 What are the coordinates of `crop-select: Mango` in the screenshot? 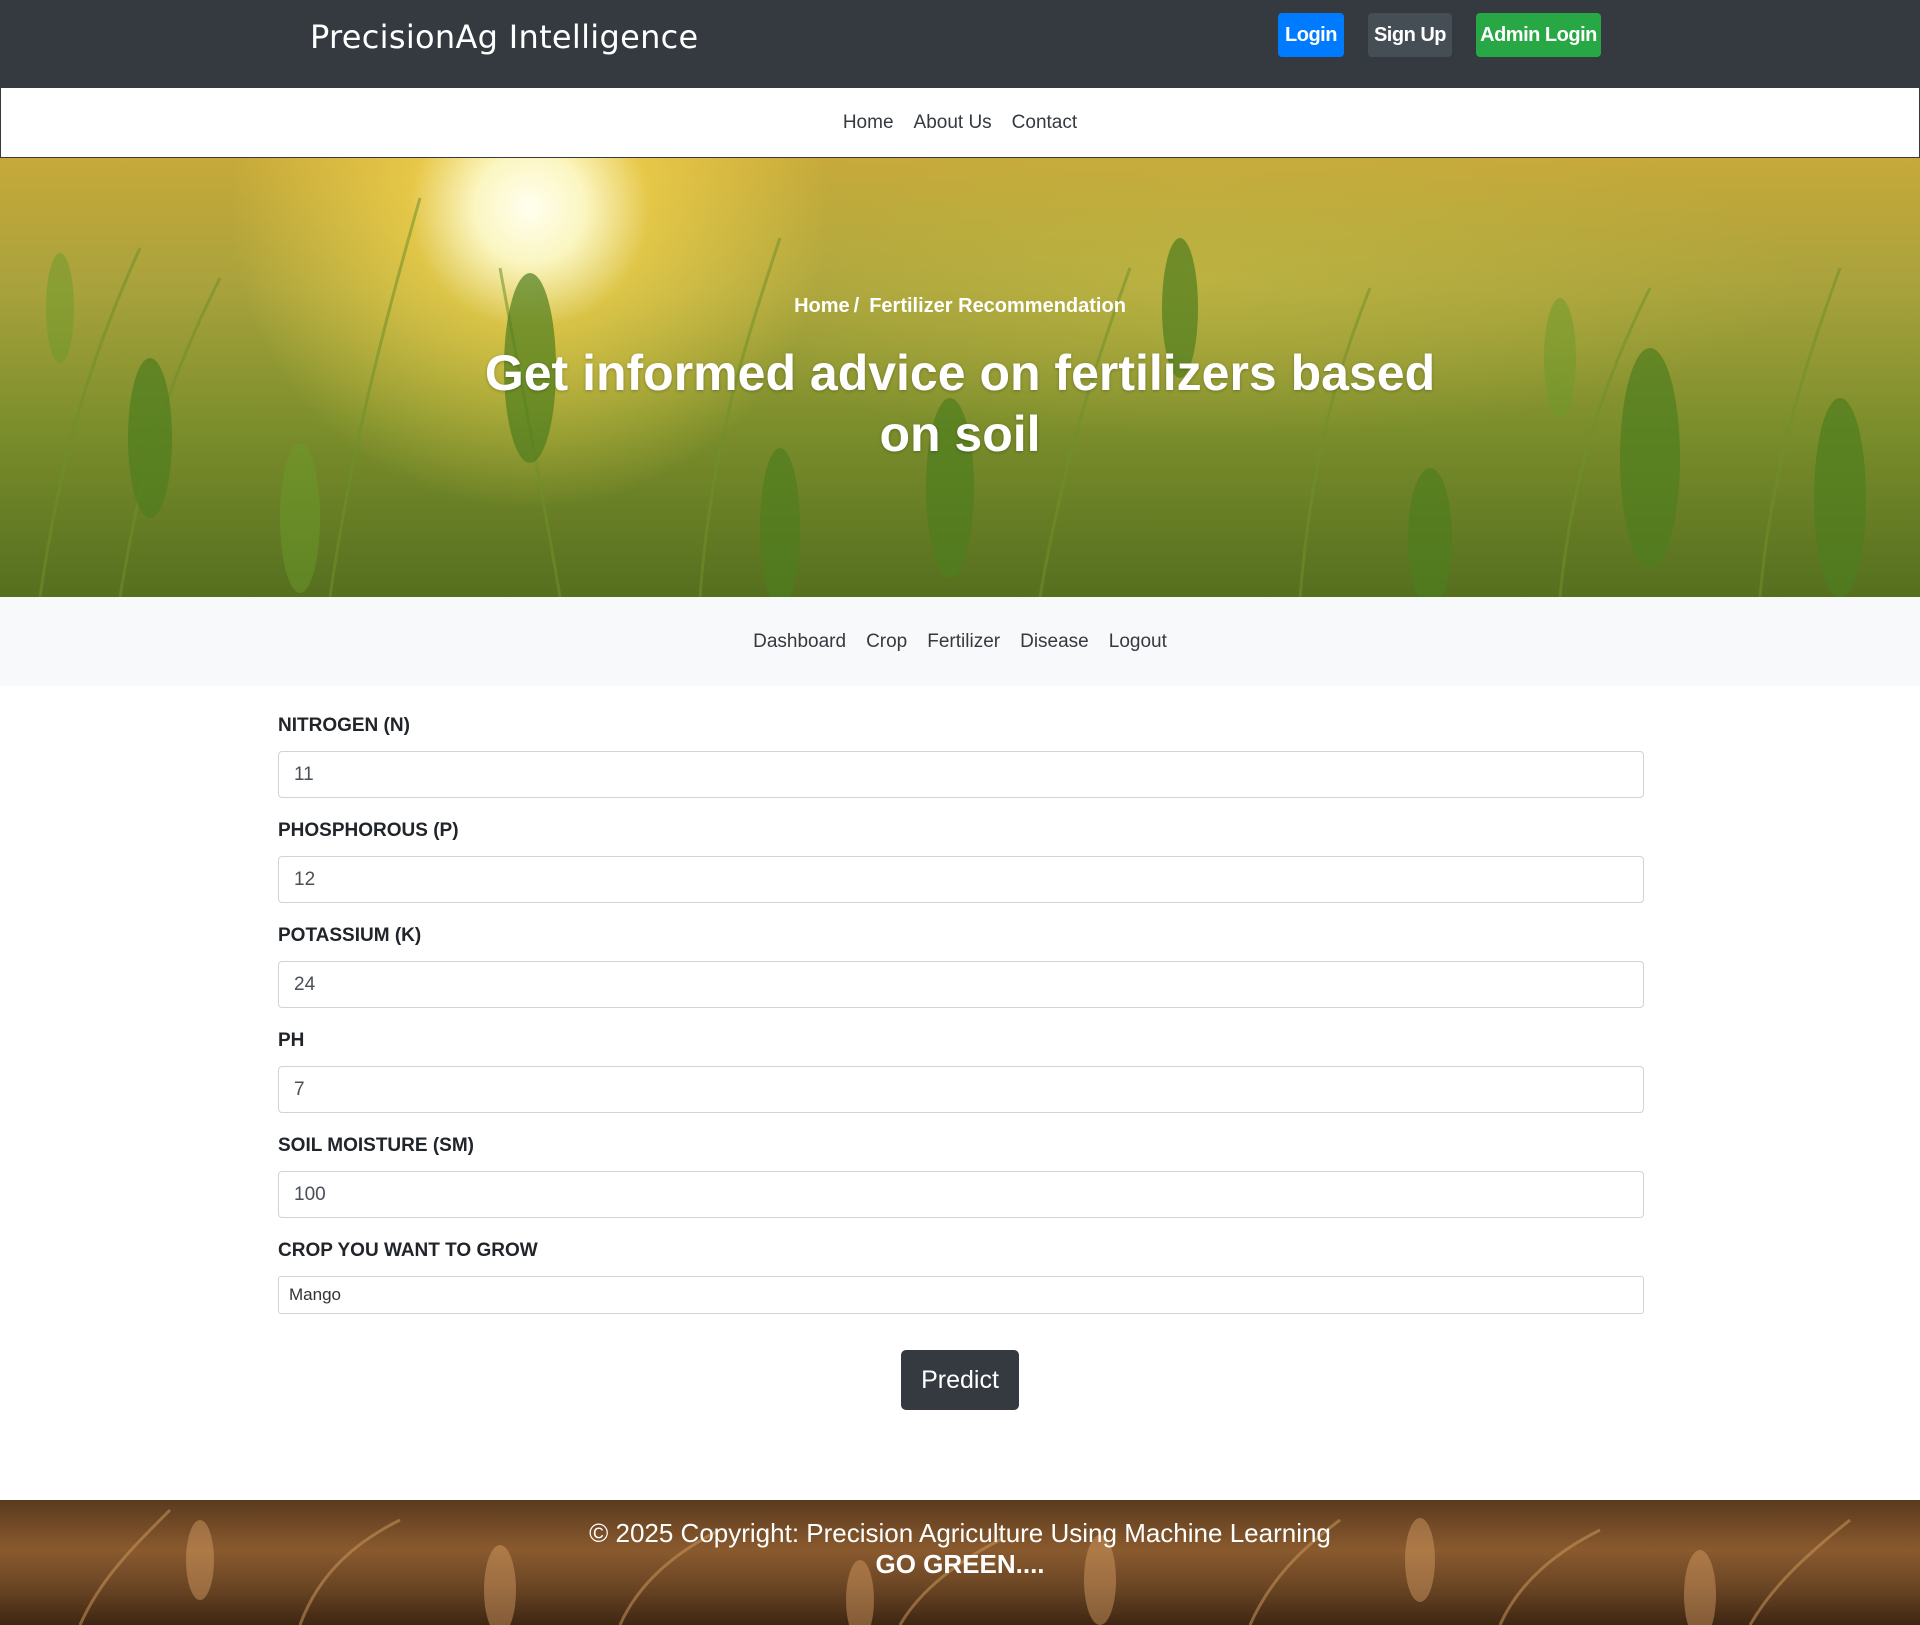 It's located at (961, 1295).